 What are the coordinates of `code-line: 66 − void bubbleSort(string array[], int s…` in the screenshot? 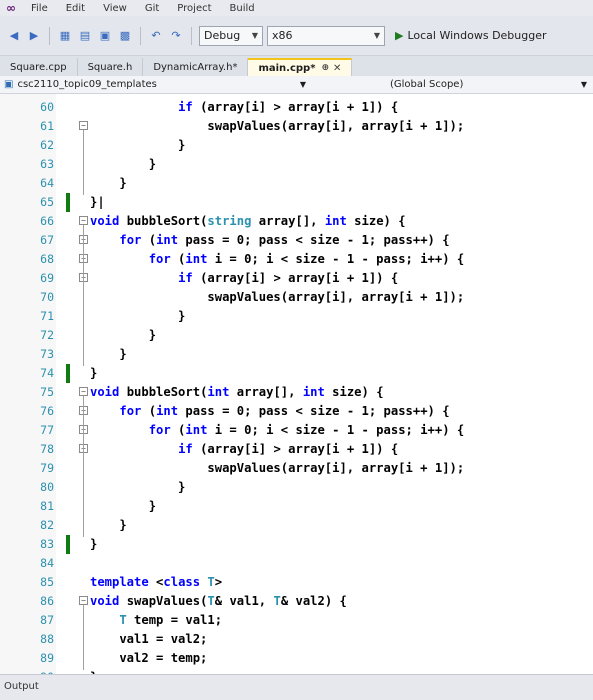 It's located at (296, 221).